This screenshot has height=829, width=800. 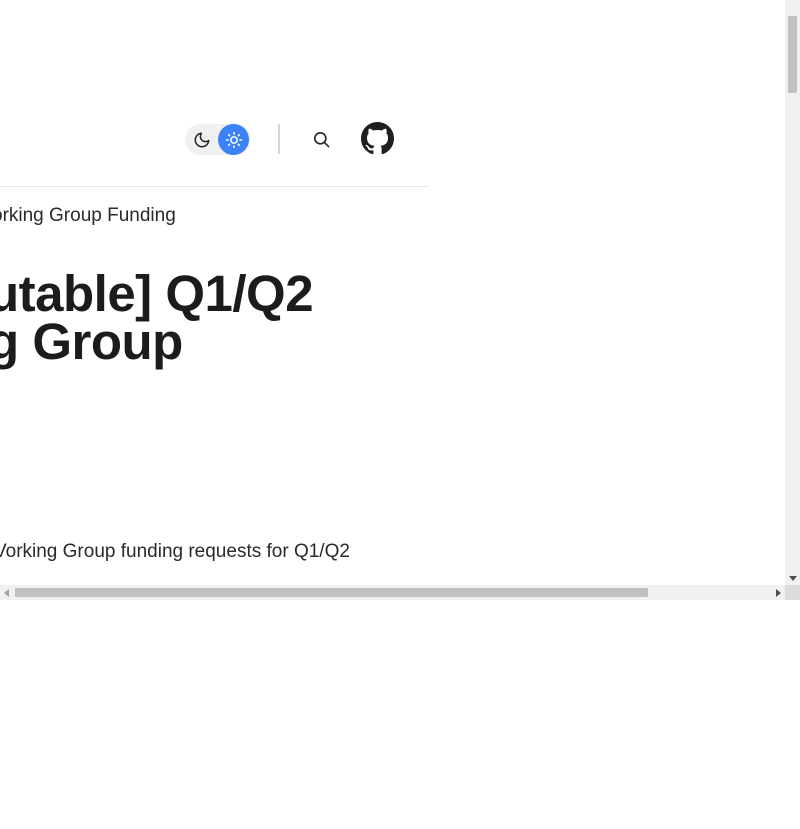 I want to click on scrollbar-corner, so click(x=792, y=592).